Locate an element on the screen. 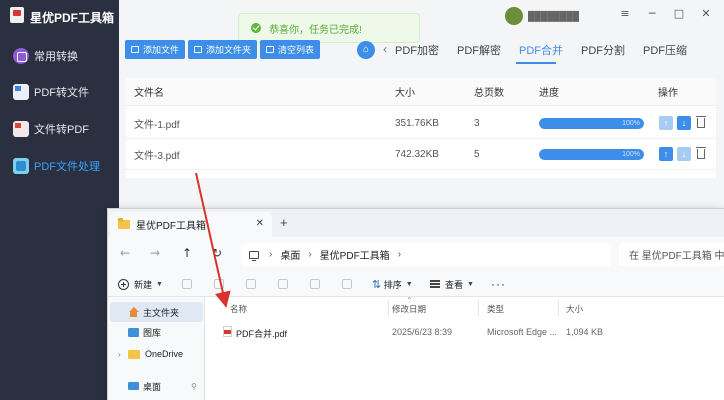 The width and height of the screenshot is (724, 400). table-row: 文件-3.pdf 742.32KB 5 100% ↑ ↓ is located at coordinates (421, 154).